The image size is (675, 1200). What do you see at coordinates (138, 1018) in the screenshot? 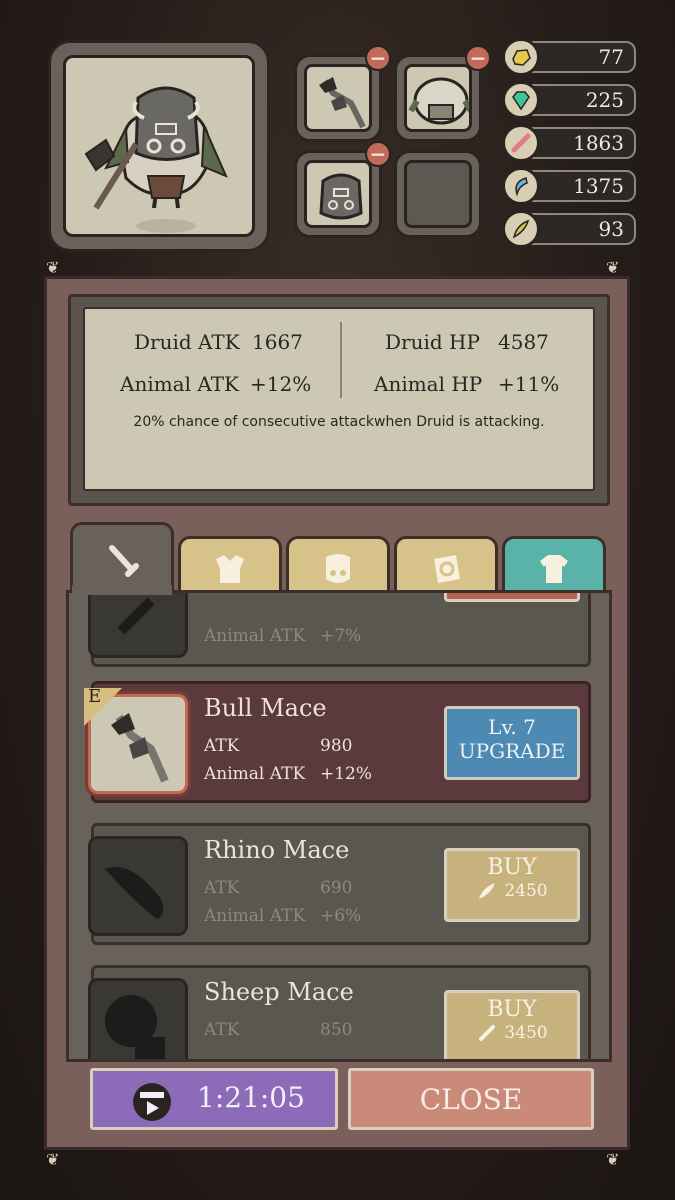
I see `sheep-mace-silhouette-icon` at bounding box center [138, 1018].